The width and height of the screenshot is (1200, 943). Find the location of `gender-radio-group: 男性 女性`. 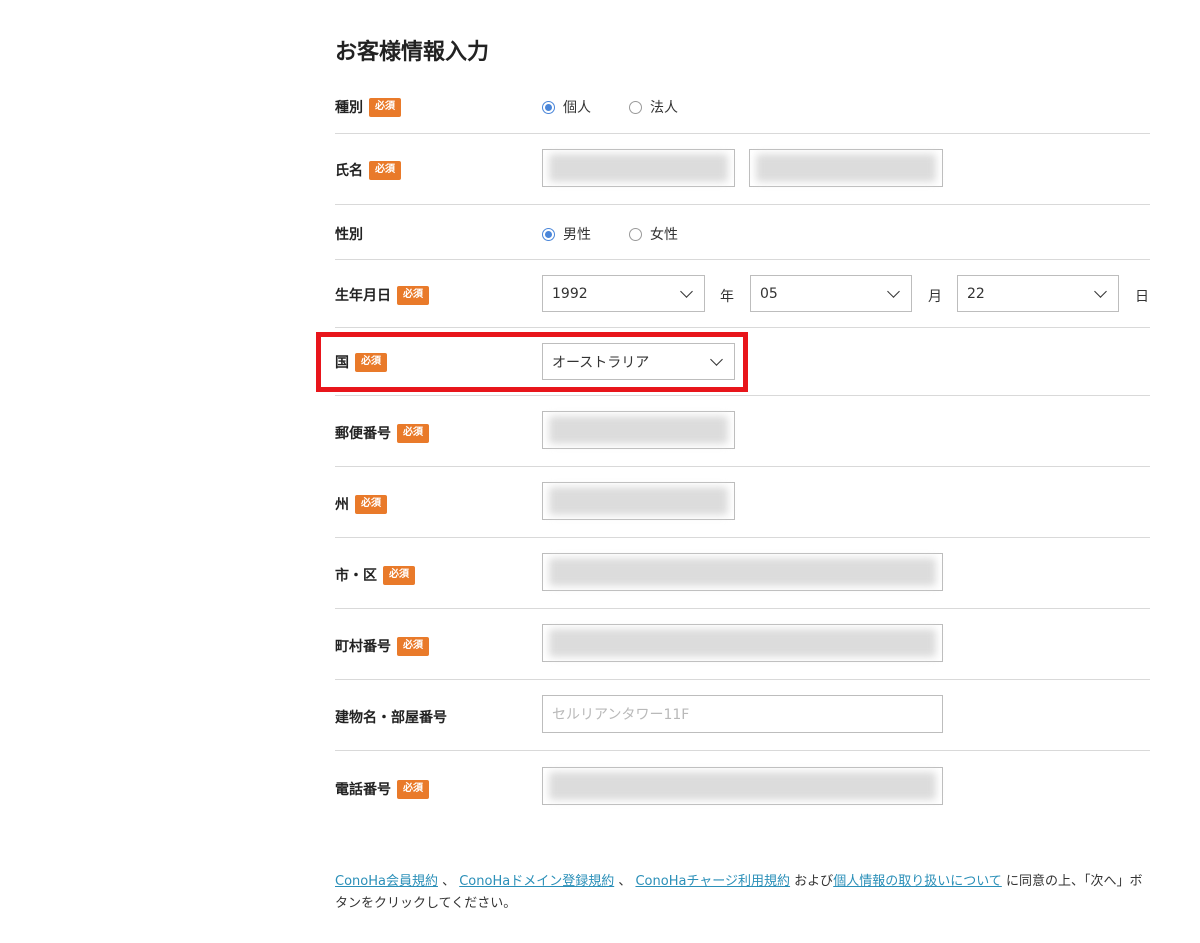

gender-radio-group: 男性 女性 is located at coordinates (629, 234).